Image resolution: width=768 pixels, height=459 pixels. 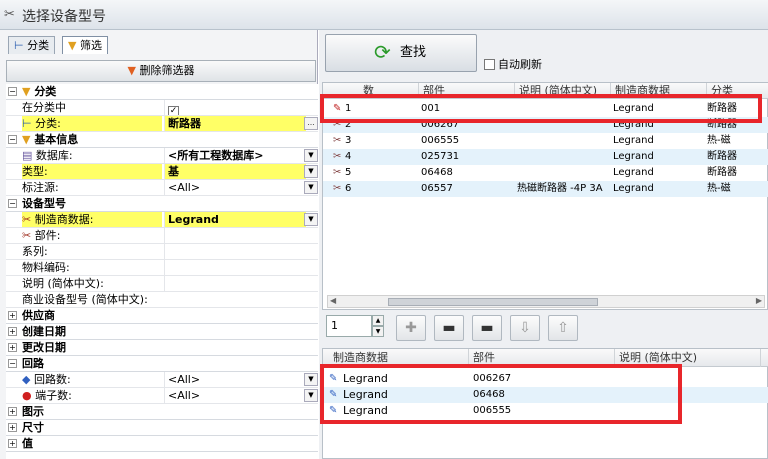 I want to click on table-row: ✂ 3 006555 Legrand 热-磁, so click(x=545, y=141).